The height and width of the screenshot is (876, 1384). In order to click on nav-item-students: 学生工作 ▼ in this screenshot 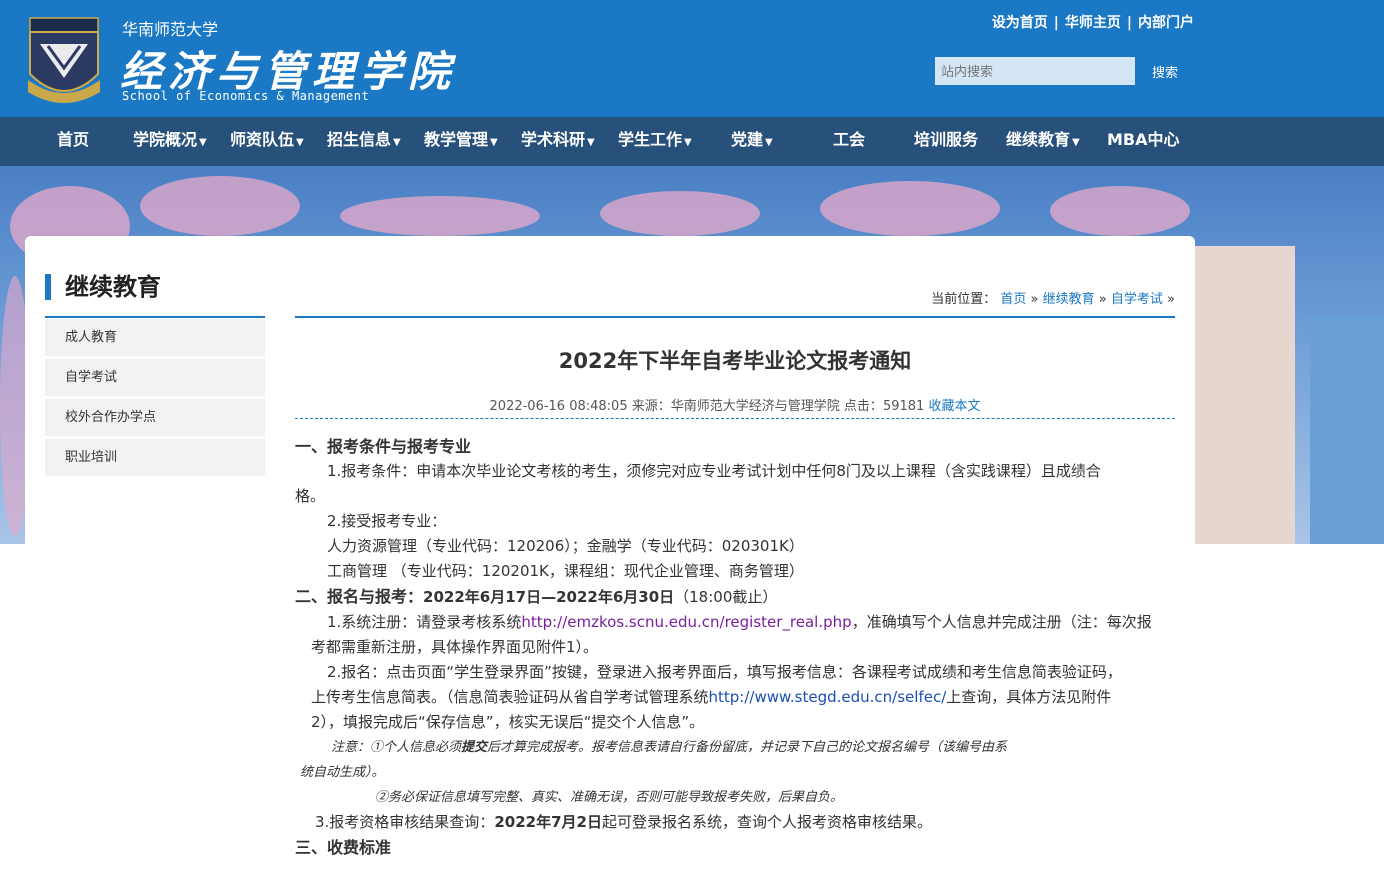, I will do `click(655, 141)`.